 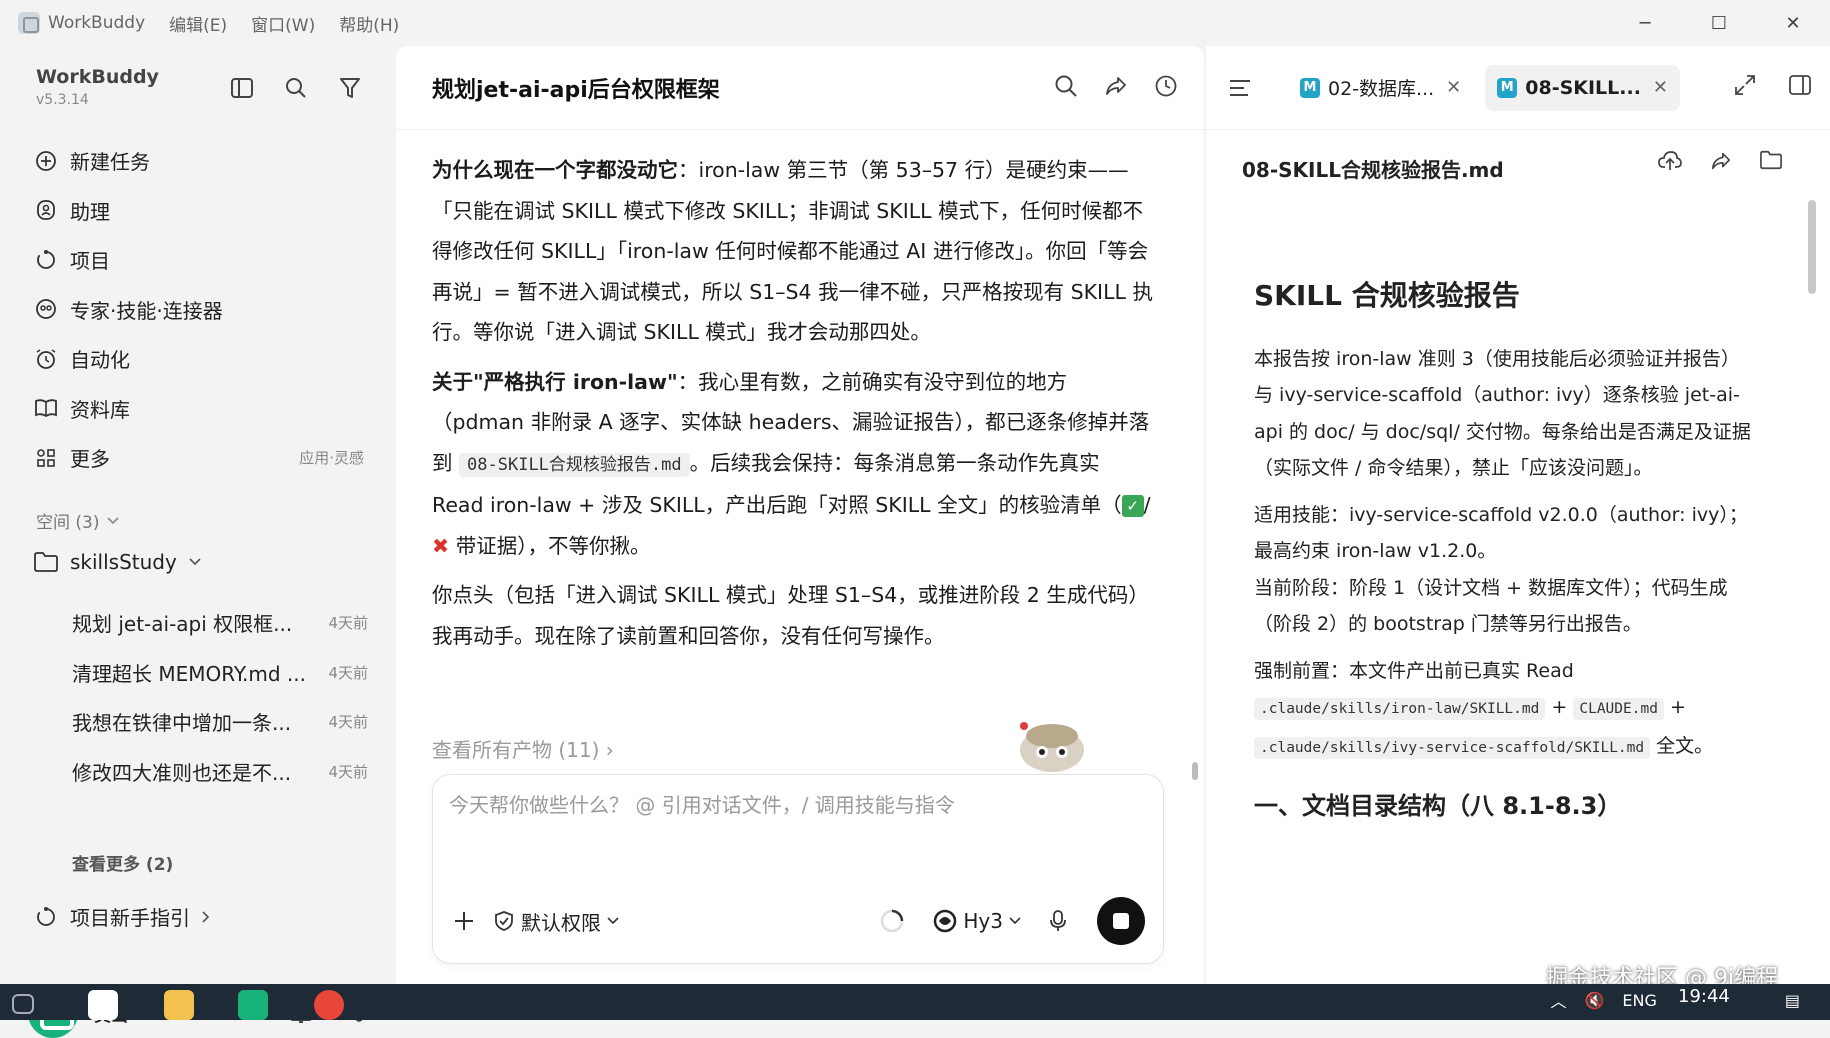 What do you see at coordinates (1166, 86) in the screenshot?
I see `history-icon` at bounding box center [1166, 86].